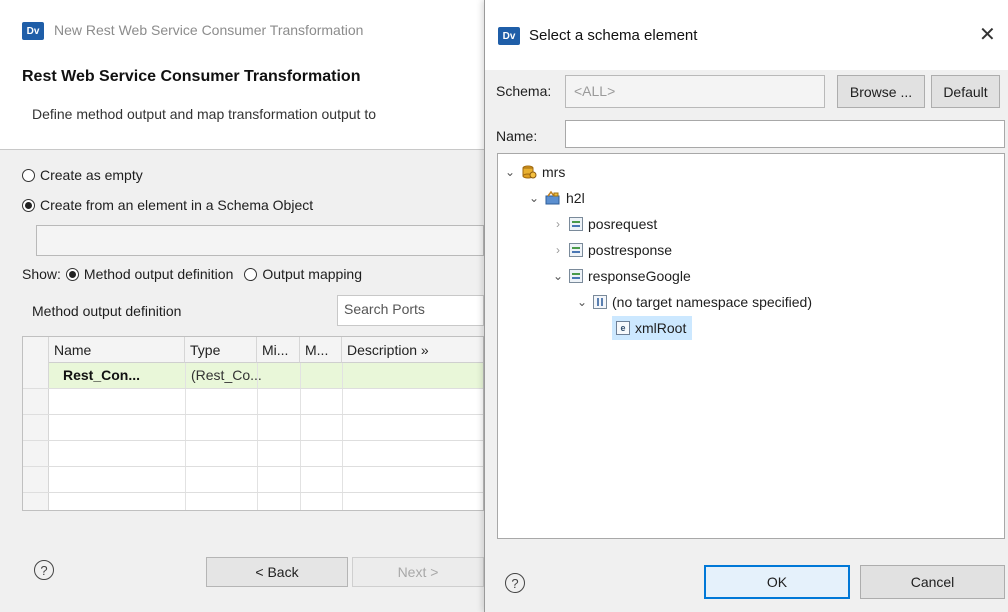 This screenshot has width=1008, height=612. Describe the element at coordinates (712, 302) in the screenshot. I see `tree-node-label: (no target namespace specified)` at that location.